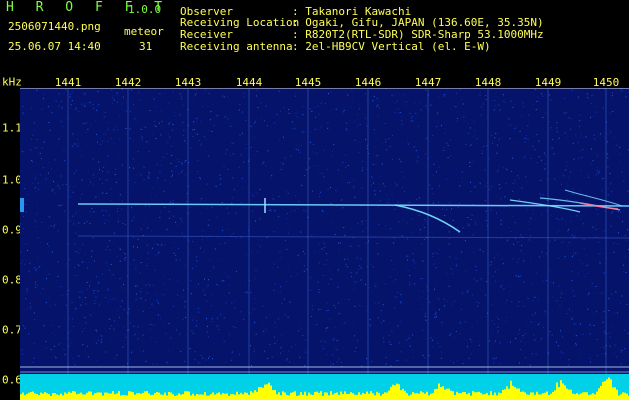 The height and width of the screenshot is (400, 629). I want to click on frequency-axis: kHz 1.1 1.0 0.9 0.8 0.7 0.6, so click(11, 235).